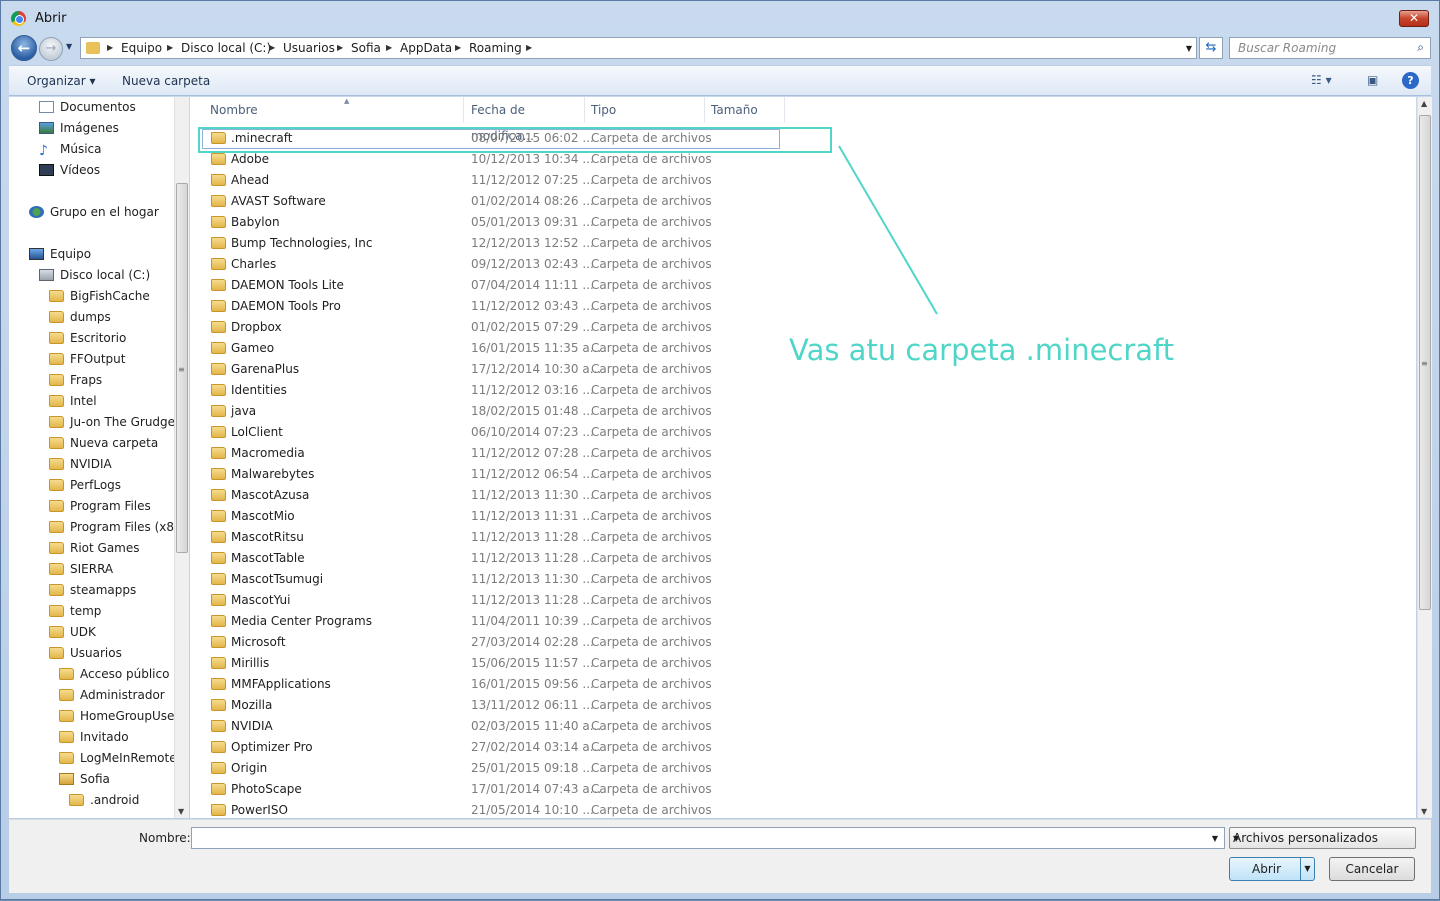 The height and width of the screenshot is (901, 1440). Describe the element at coordinates (61, 81) in the screenshot. I see `organize-menu: Organizar ▾` at that location.